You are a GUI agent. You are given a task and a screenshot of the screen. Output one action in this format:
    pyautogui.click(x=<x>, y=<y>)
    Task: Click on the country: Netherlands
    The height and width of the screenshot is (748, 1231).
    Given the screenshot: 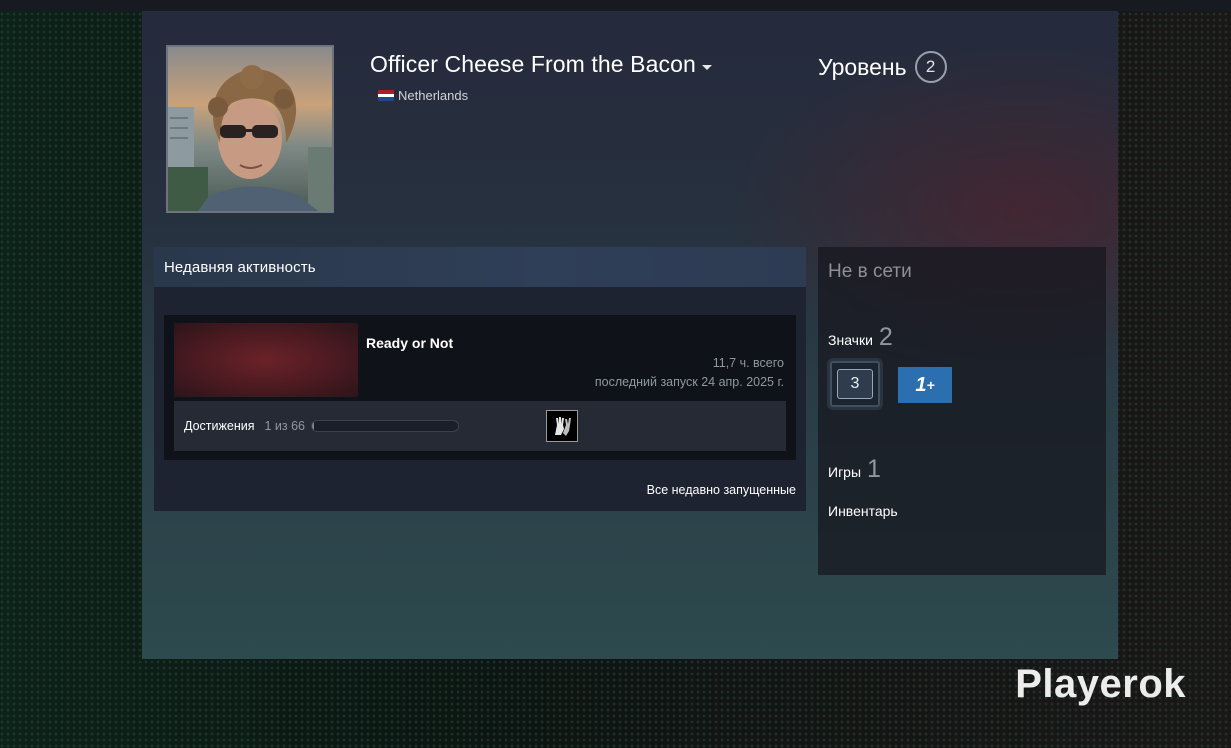 What is the action you would take?
    pyautogui.click(x=423, y=95)
    